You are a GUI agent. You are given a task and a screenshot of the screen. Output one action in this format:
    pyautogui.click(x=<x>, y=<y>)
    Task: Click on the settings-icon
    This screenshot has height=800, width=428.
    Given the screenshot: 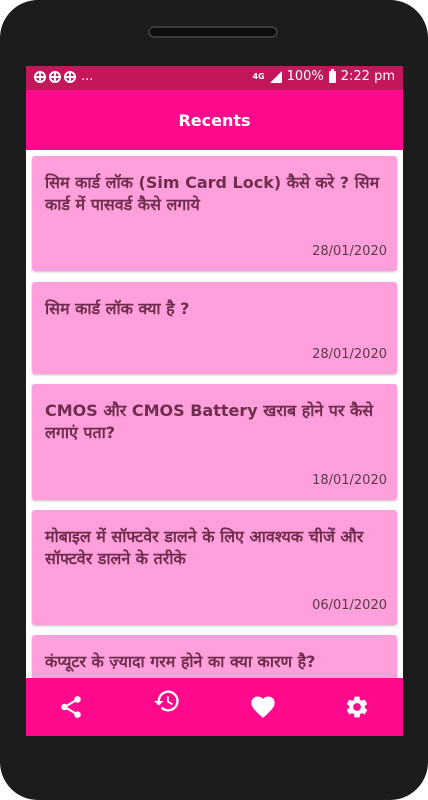 What is the action you would take?
    pyautogui.click(x=357, y=707)
    